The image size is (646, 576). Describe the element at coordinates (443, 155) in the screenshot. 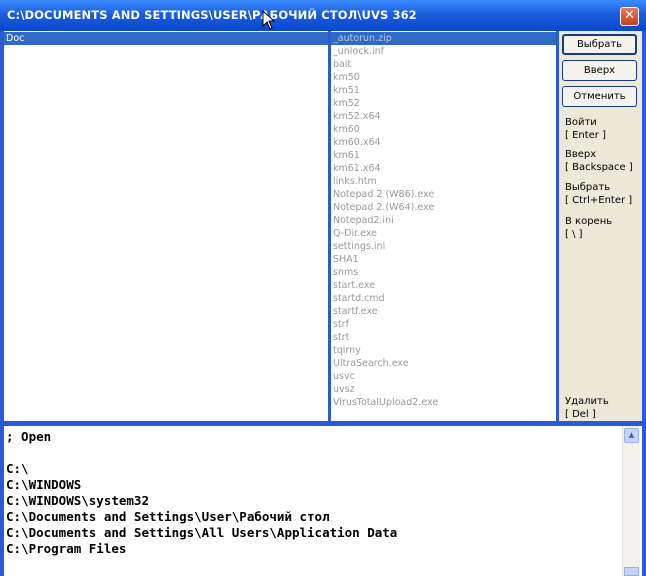

I see `file-list-item: km61` at that location.